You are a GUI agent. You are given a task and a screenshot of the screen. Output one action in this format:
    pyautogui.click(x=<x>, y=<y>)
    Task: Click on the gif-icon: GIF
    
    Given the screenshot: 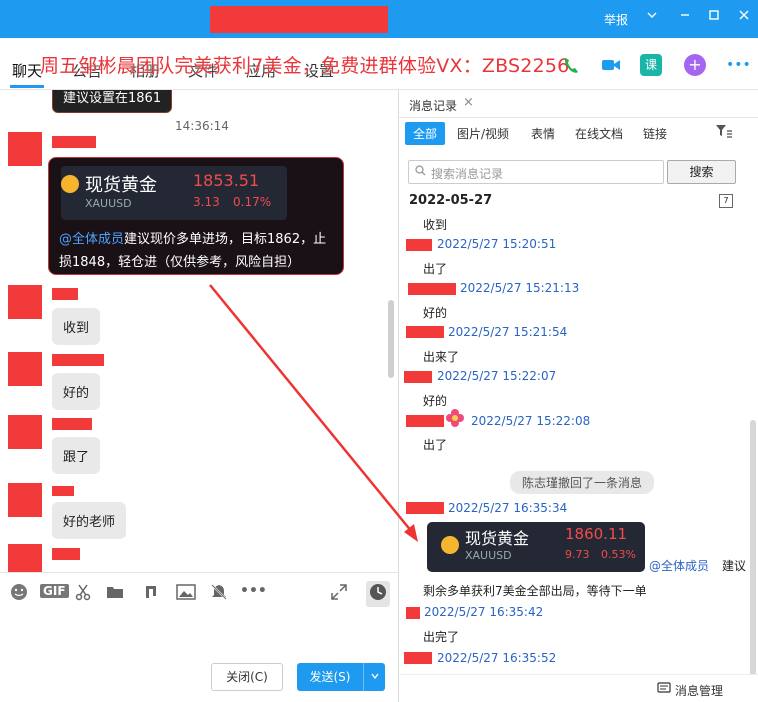 What is the action you would take?
    pyautogui.click(x=54, y=591)
    